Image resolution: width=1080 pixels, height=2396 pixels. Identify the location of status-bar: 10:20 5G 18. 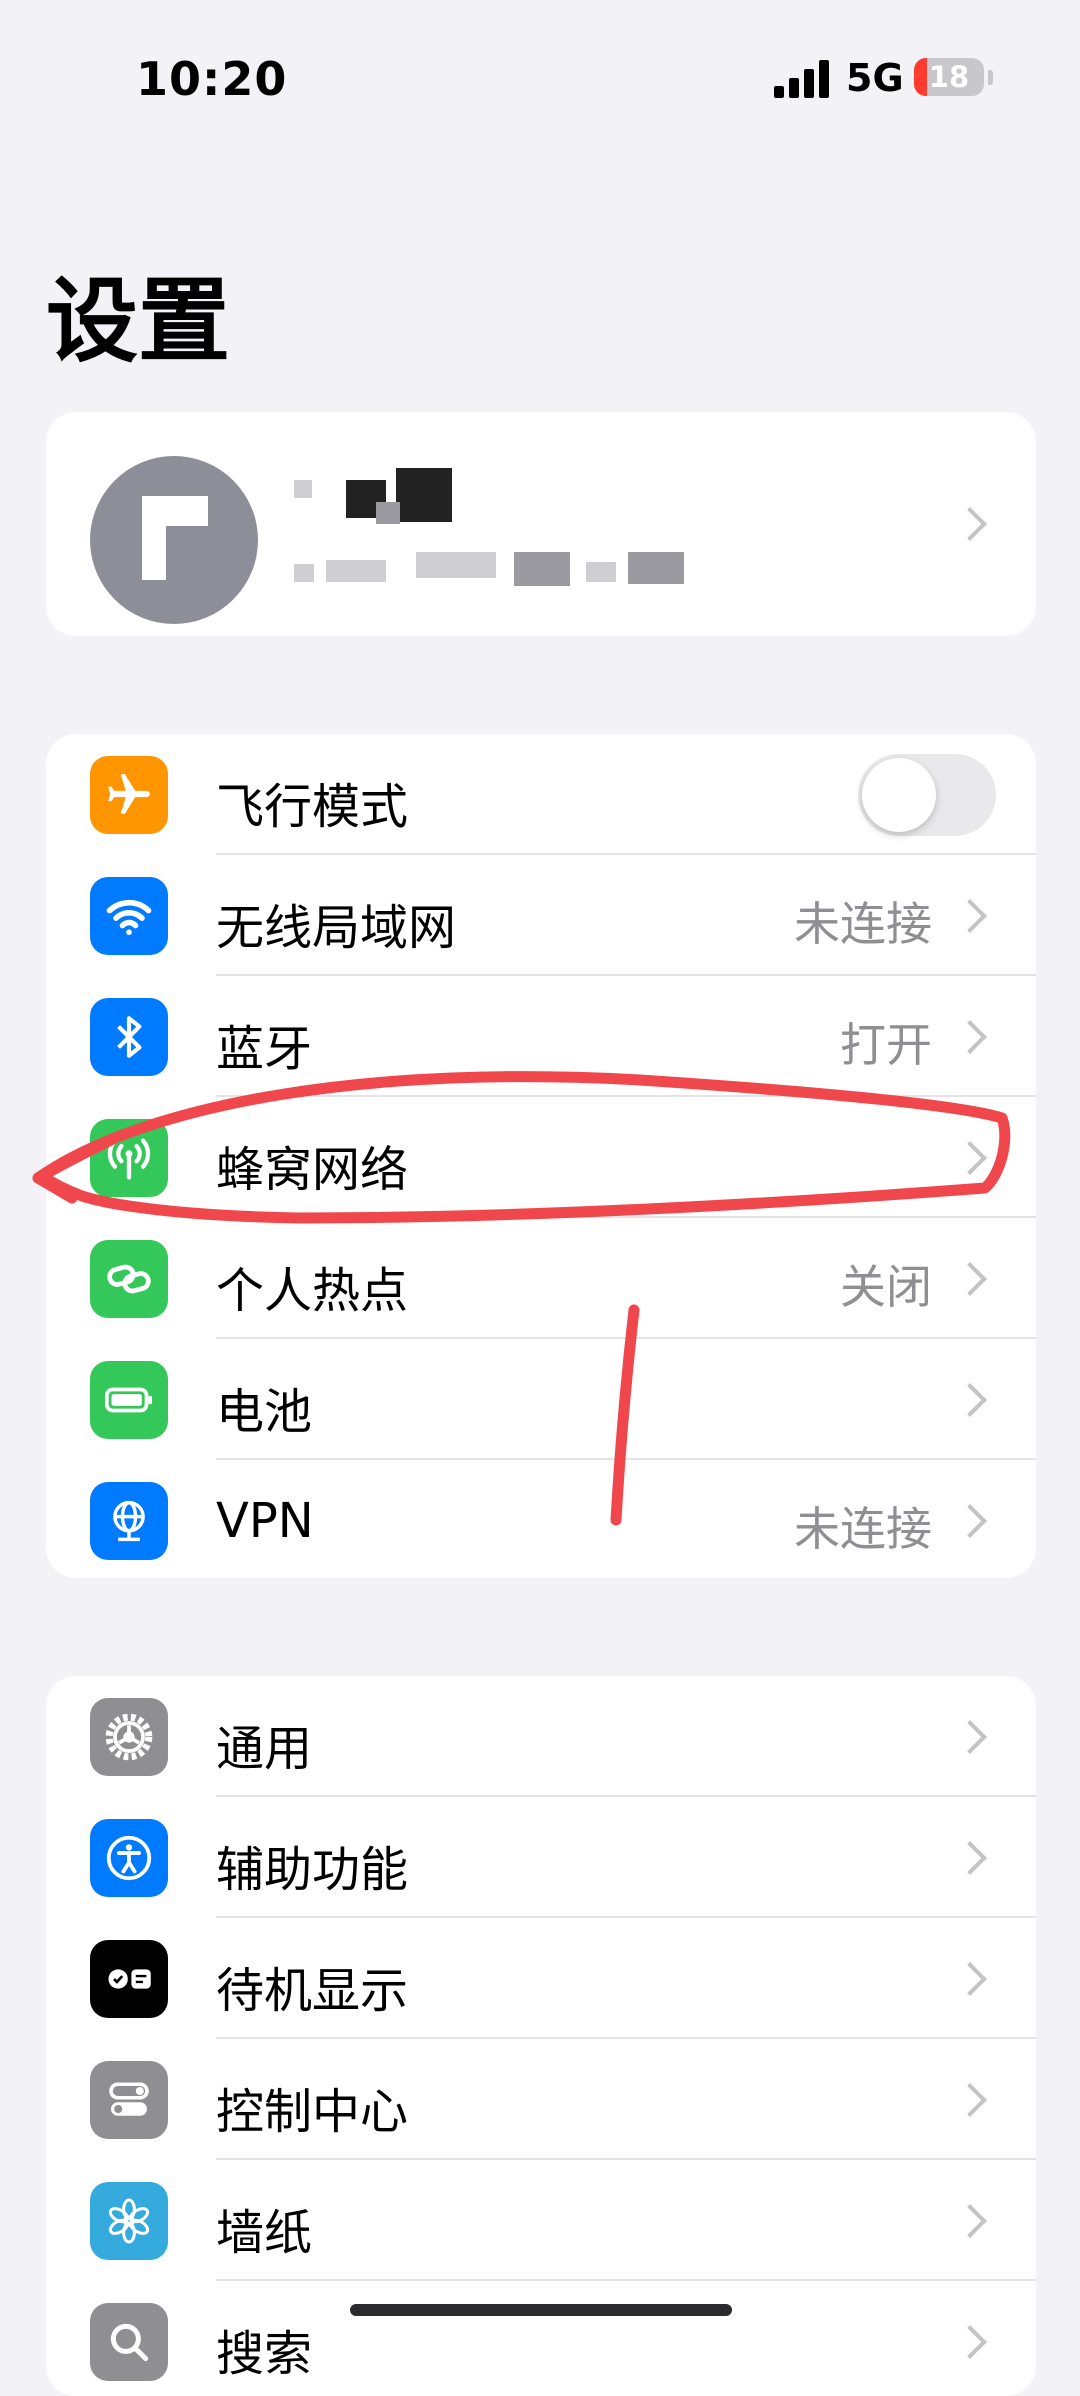
(540, 80).